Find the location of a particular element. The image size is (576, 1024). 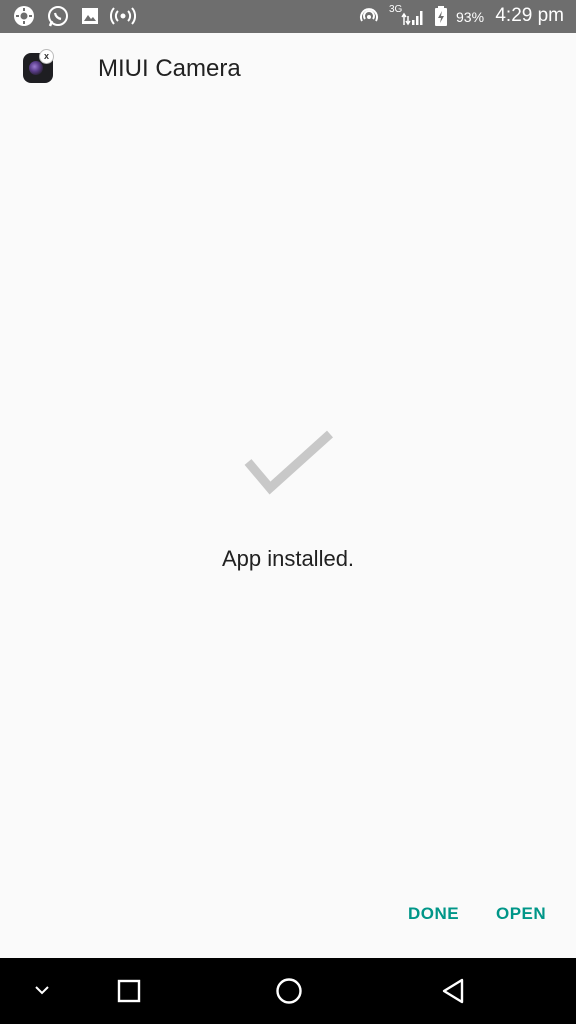

status-clock: 4:29 pm is located at coordinates (529, 15).